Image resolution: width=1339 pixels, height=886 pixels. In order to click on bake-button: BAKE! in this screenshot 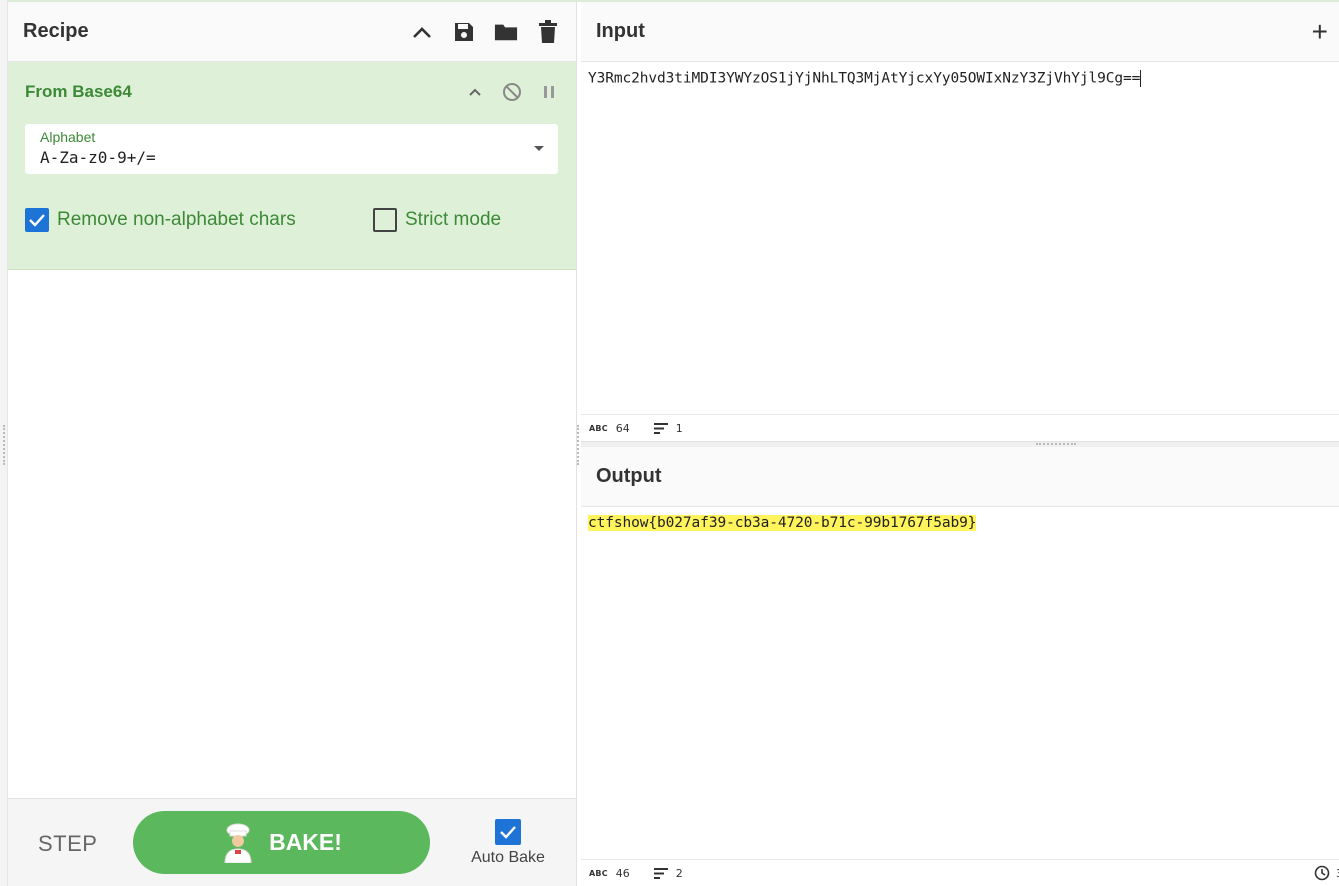, I will do `click(281, 842)`.